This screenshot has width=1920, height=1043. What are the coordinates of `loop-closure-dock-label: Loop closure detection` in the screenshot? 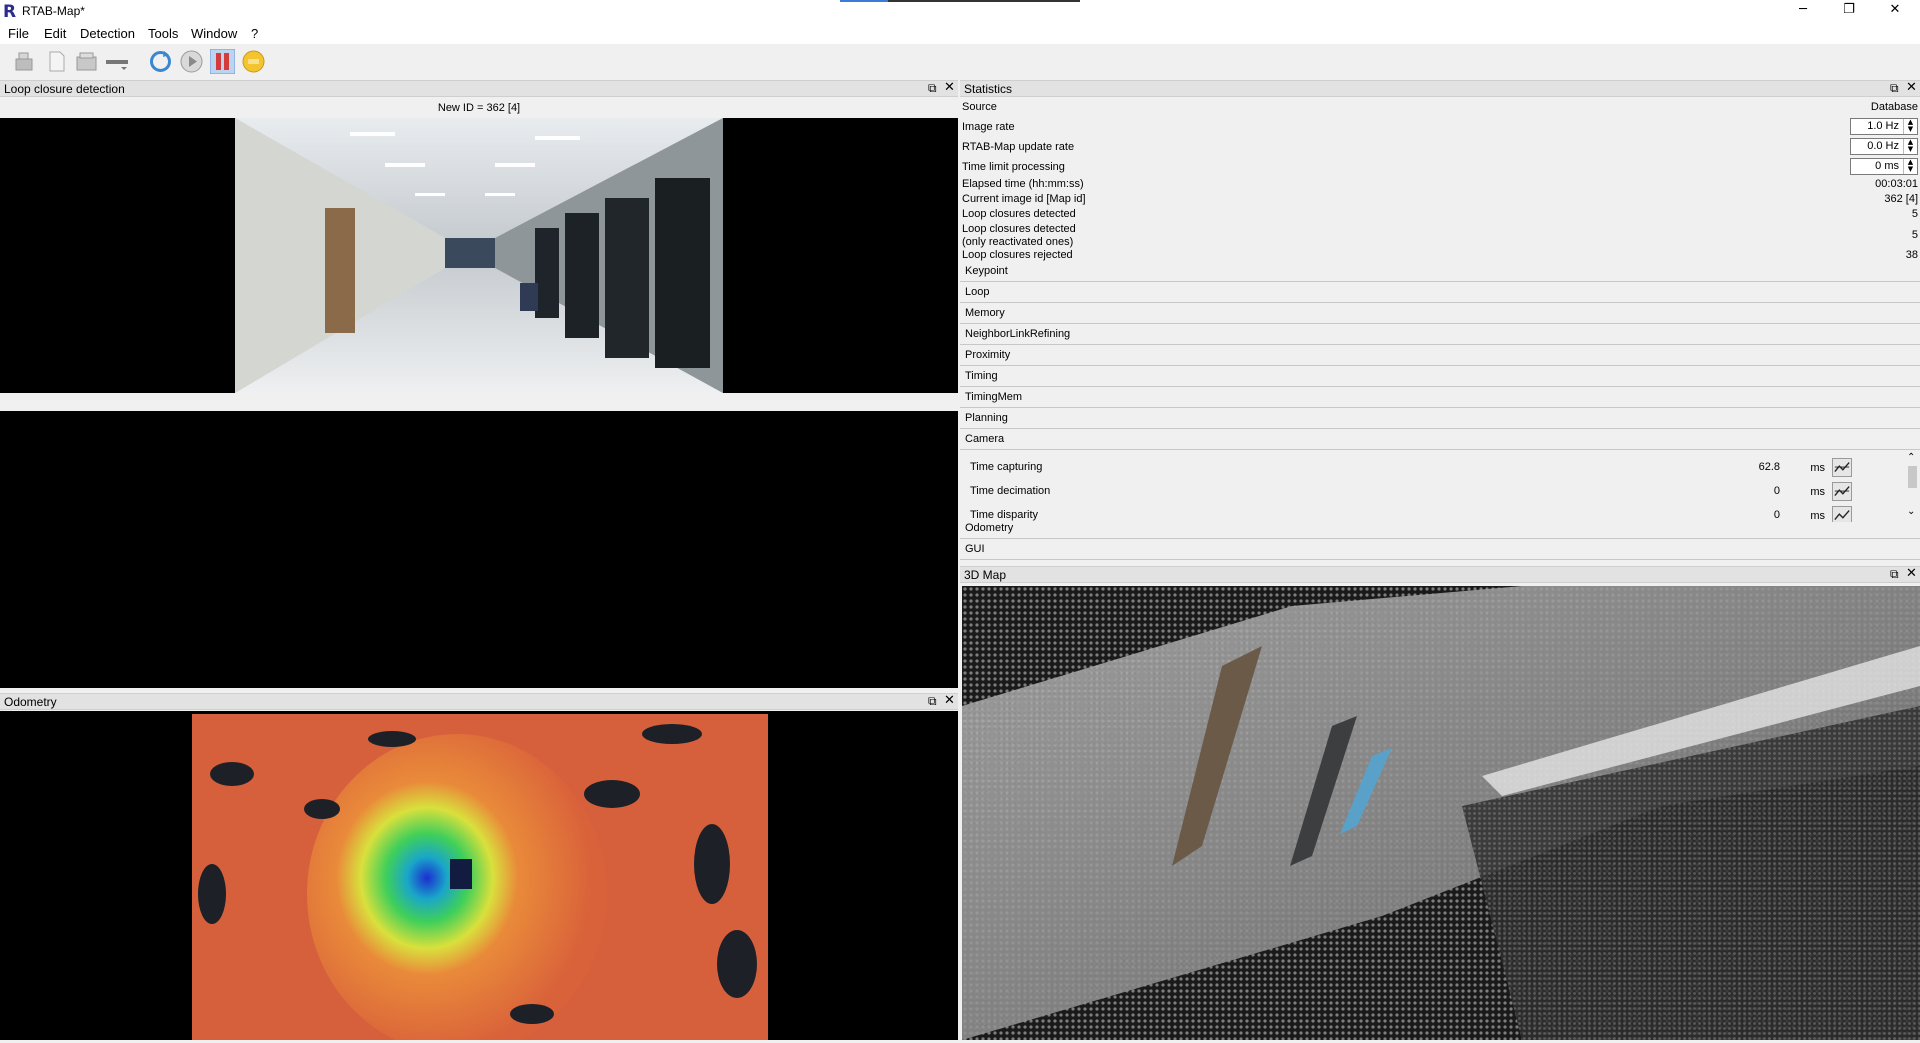 It's located at (64, 89).